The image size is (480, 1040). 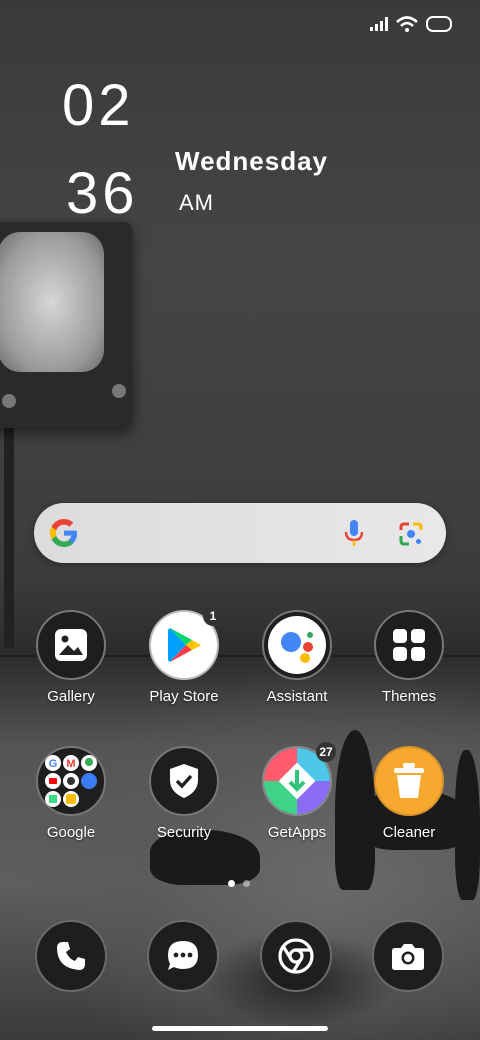 I want to click on status-bar, so click(x=411, y=24).